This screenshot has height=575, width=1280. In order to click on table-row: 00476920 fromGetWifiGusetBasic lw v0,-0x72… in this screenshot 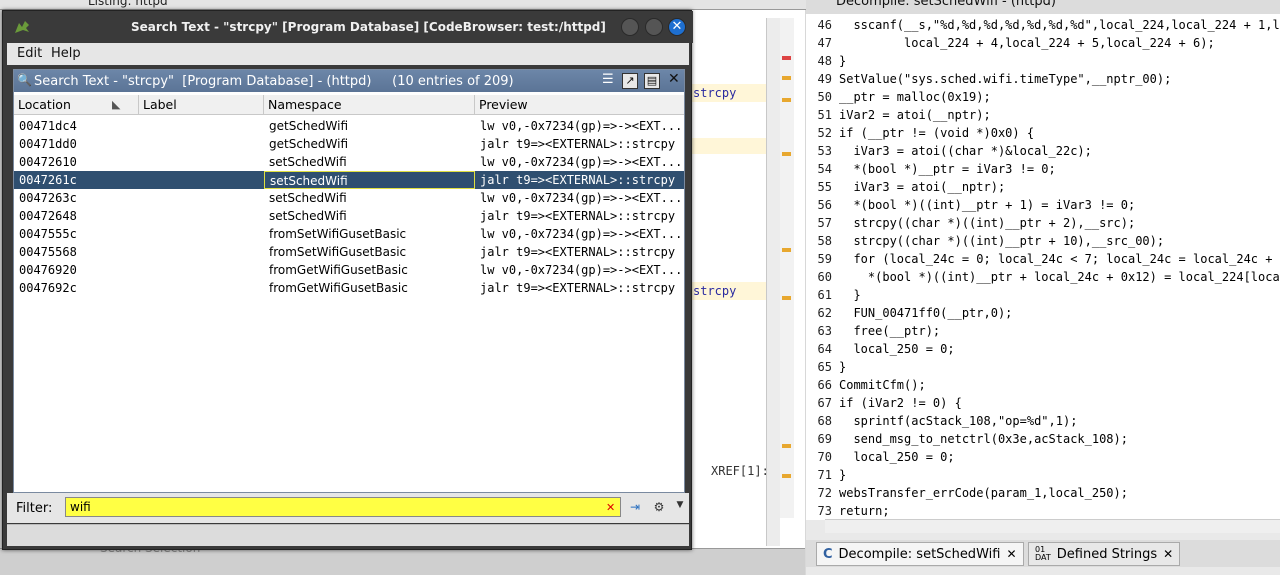, I will do `click(349, 270)`.